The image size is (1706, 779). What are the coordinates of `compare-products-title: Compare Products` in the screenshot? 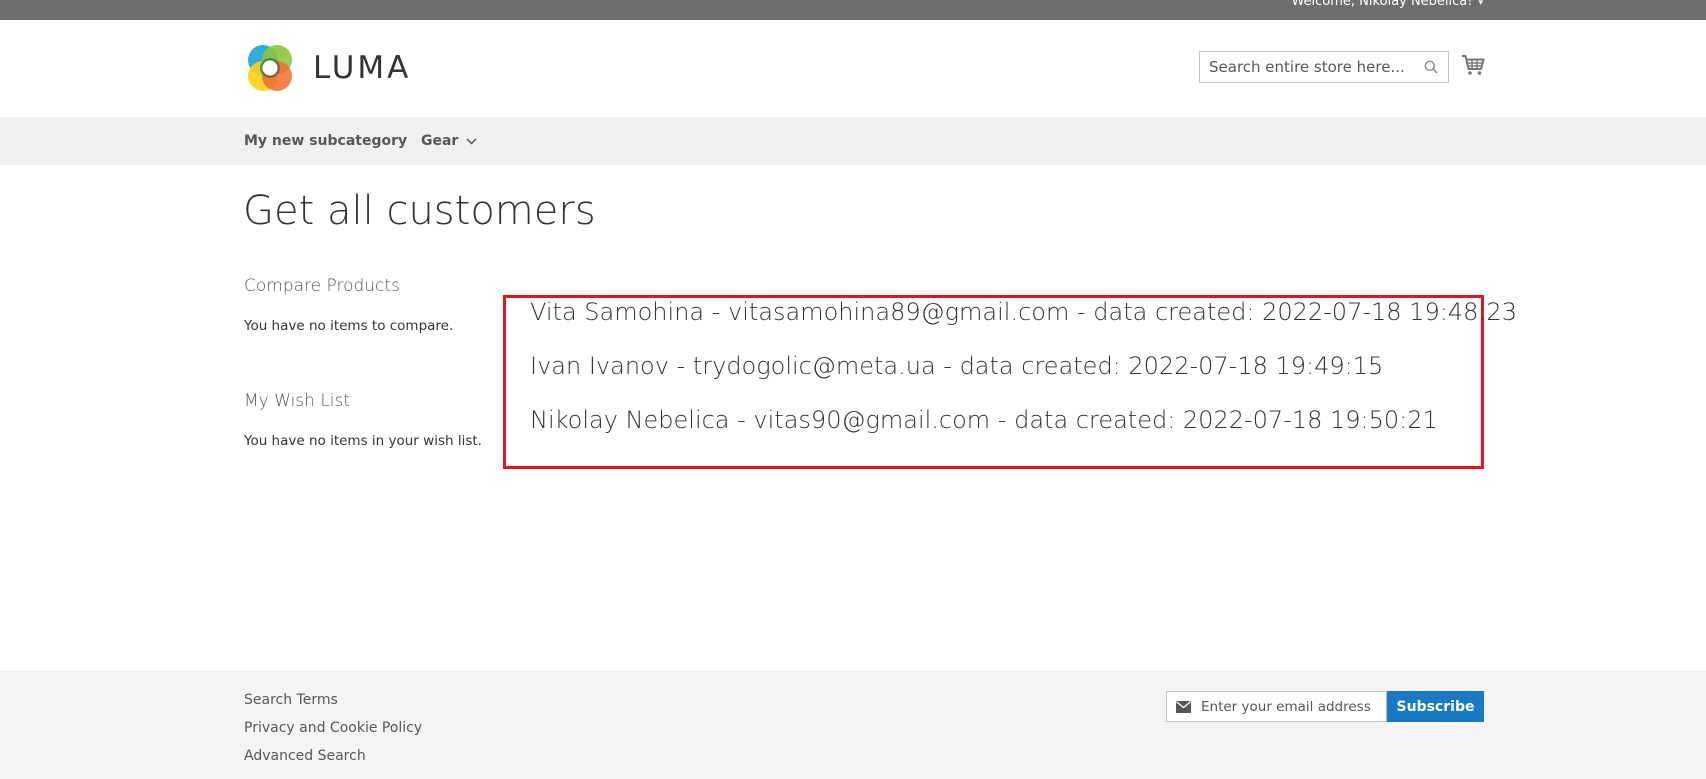 It's located at (322, 286).